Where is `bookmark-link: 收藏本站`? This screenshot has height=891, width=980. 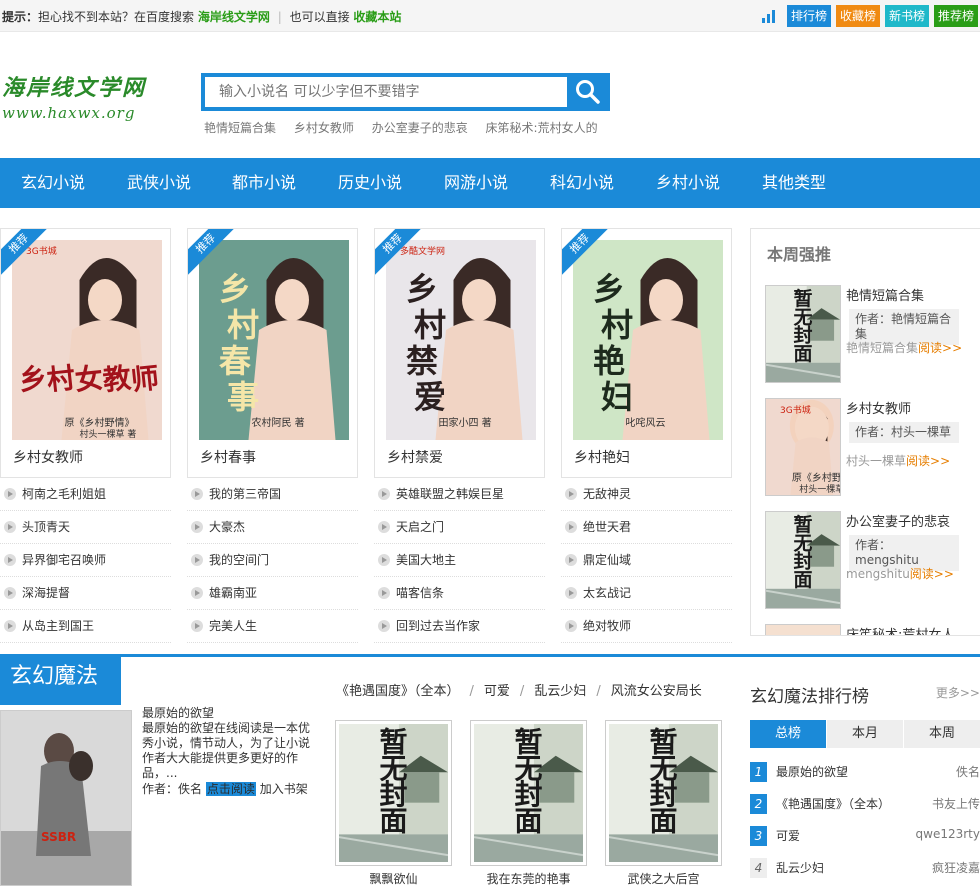
bookmark-link: 收藏本站 is located at coordinates (377, 17).